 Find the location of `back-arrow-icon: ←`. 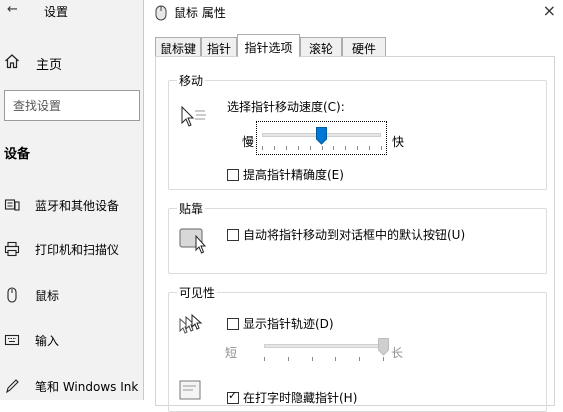

back-arrow-icon: ← is located at coordinates (12, 9).